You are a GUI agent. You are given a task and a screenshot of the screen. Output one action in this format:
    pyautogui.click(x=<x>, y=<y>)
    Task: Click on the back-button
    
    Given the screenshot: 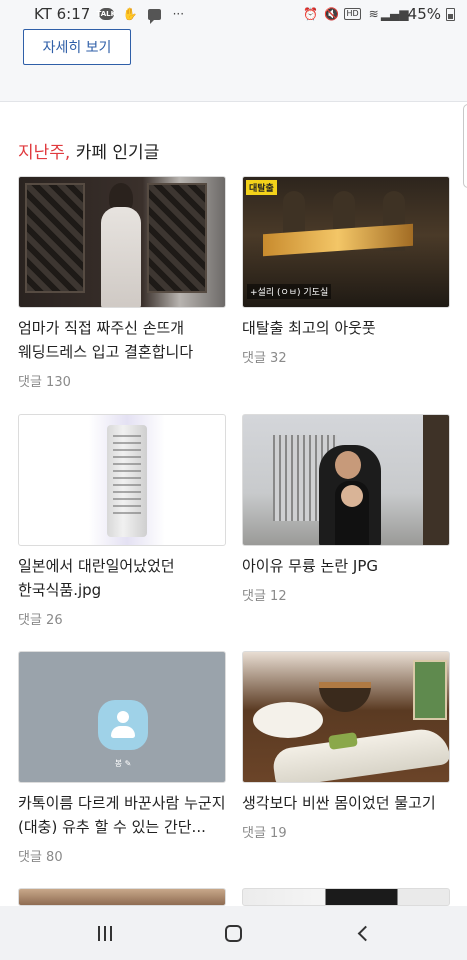 What is the action you would take?
    pyautogui.click(x=363, y=933)
    